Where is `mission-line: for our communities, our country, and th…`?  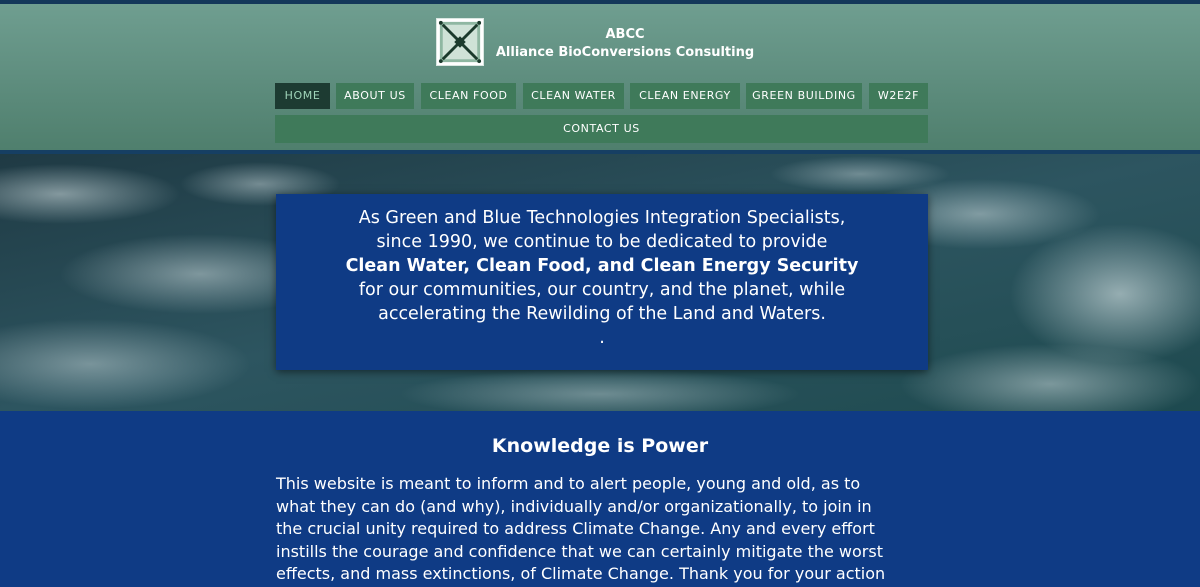
mission-line: for our communities, our country, and th… is located at coordinates (602, 290).